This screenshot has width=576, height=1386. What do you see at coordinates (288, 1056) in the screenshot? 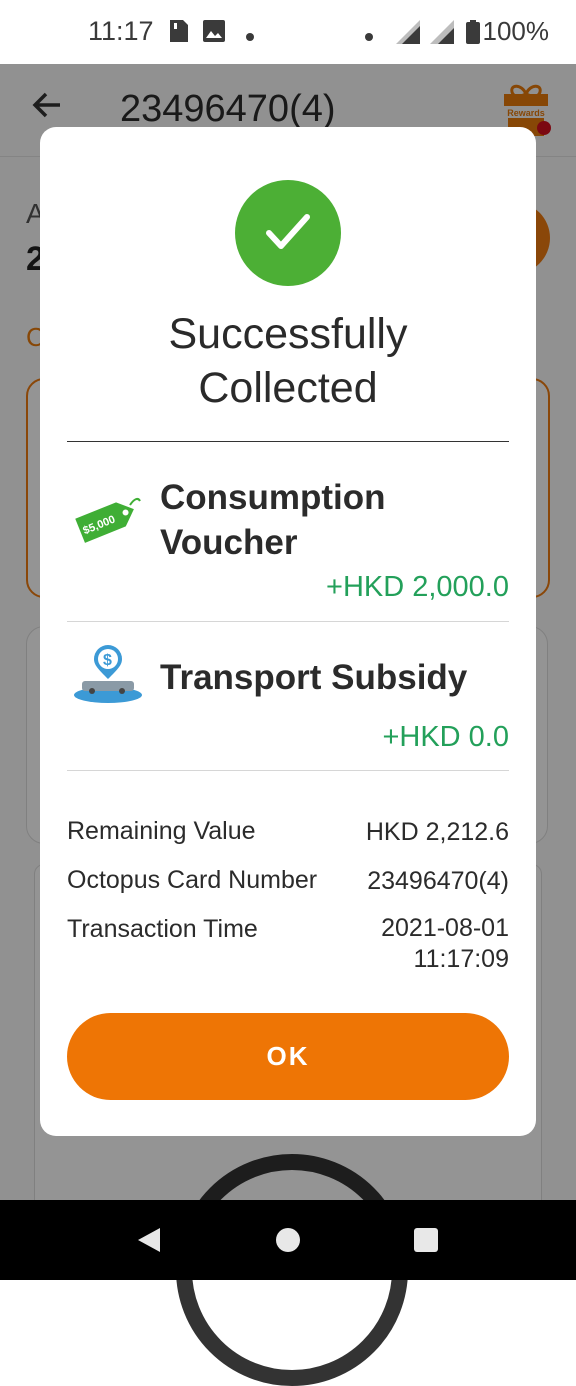
I see `ok-button: OK` at bounding box center [288, 1056].